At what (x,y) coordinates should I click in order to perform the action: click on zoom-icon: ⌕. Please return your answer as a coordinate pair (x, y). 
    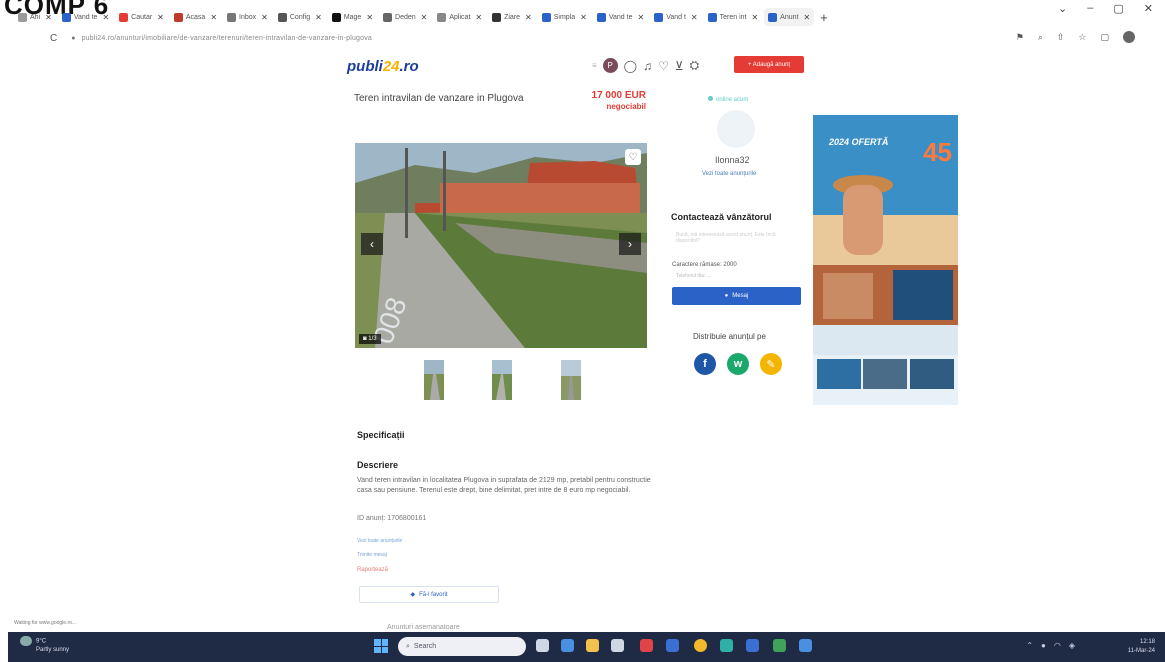
    Looking at the image, I should click on (1040, 37).